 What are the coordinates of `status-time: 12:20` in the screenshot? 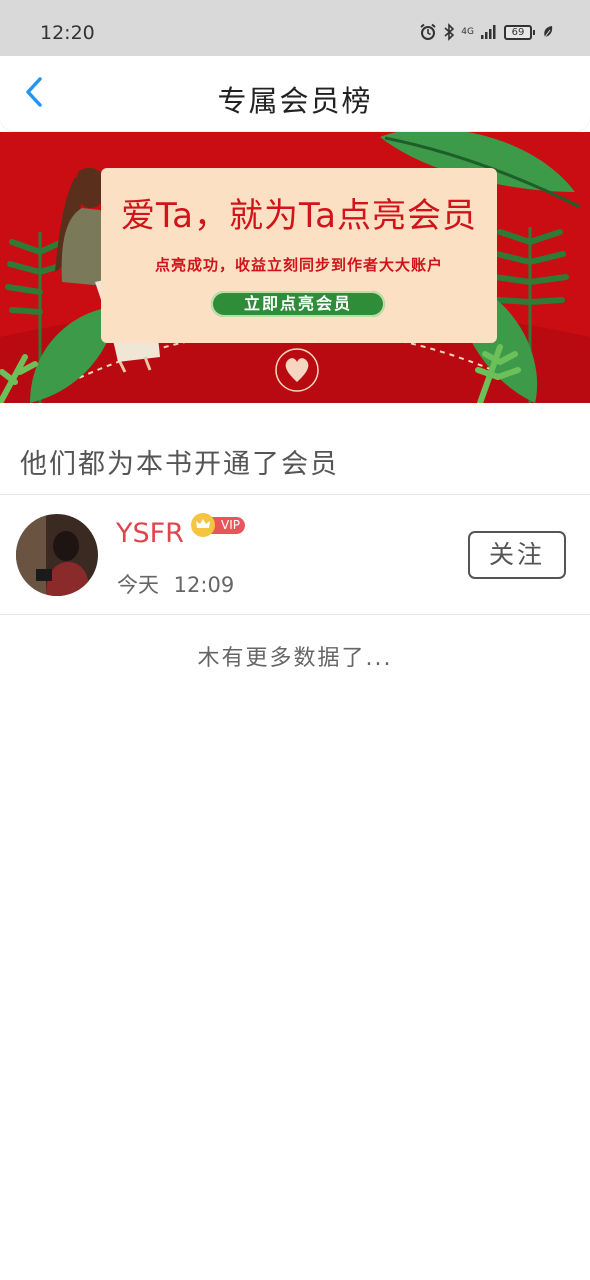 It's located at (67, 33).